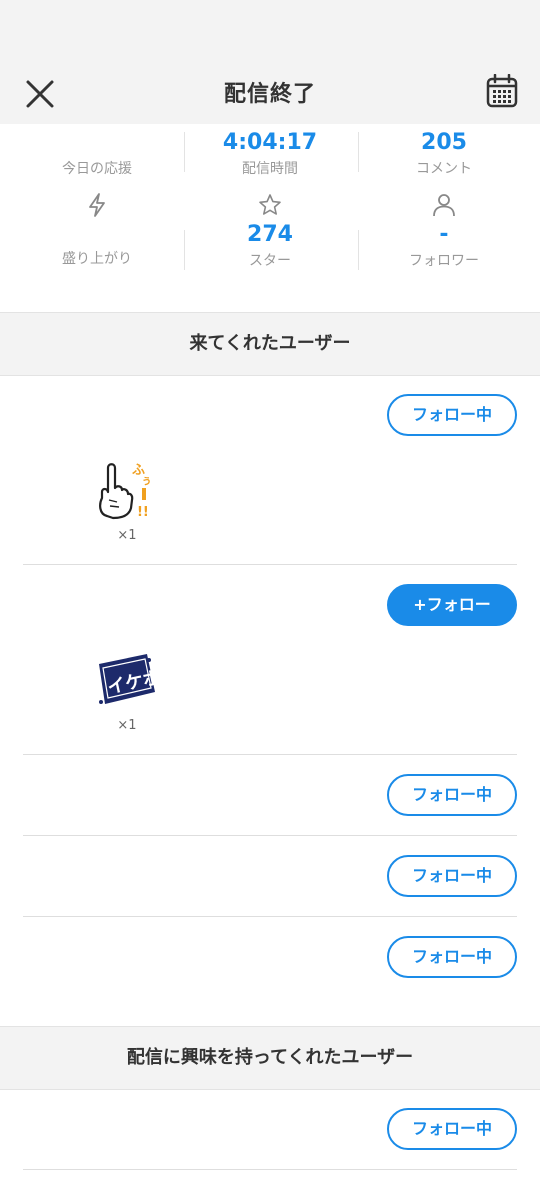  I want to click on calendar-icon, so click(502, 90).